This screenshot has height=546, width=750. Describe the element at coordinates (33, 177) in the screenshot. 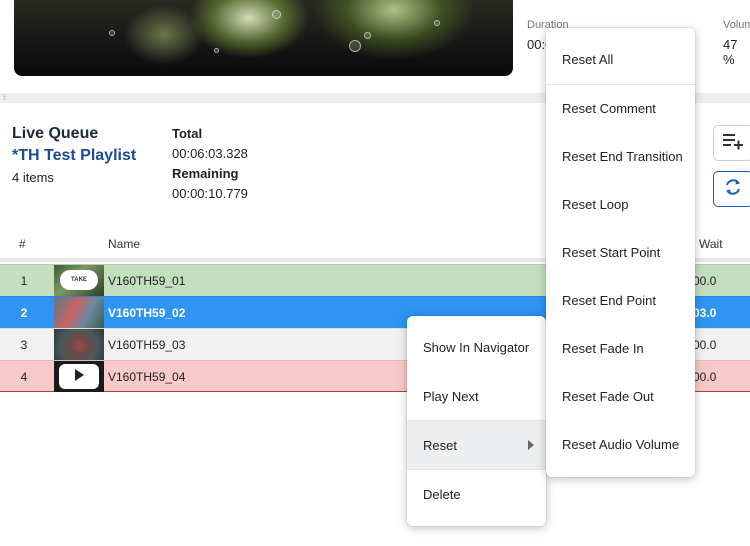

I see `items-count: 4 items` at that location.